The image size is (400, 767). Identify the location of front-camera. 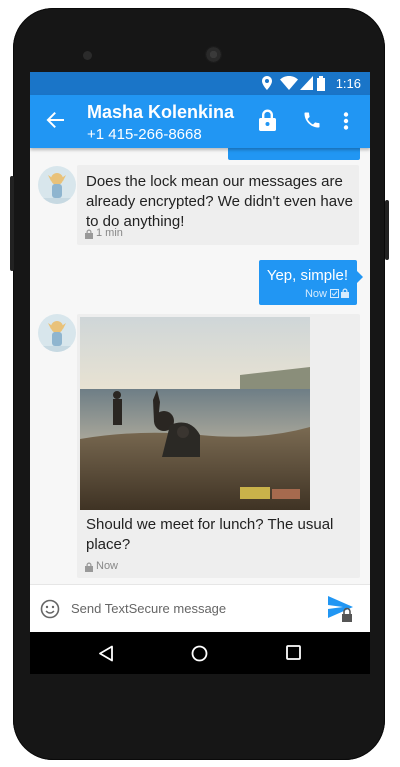
(87, 55).